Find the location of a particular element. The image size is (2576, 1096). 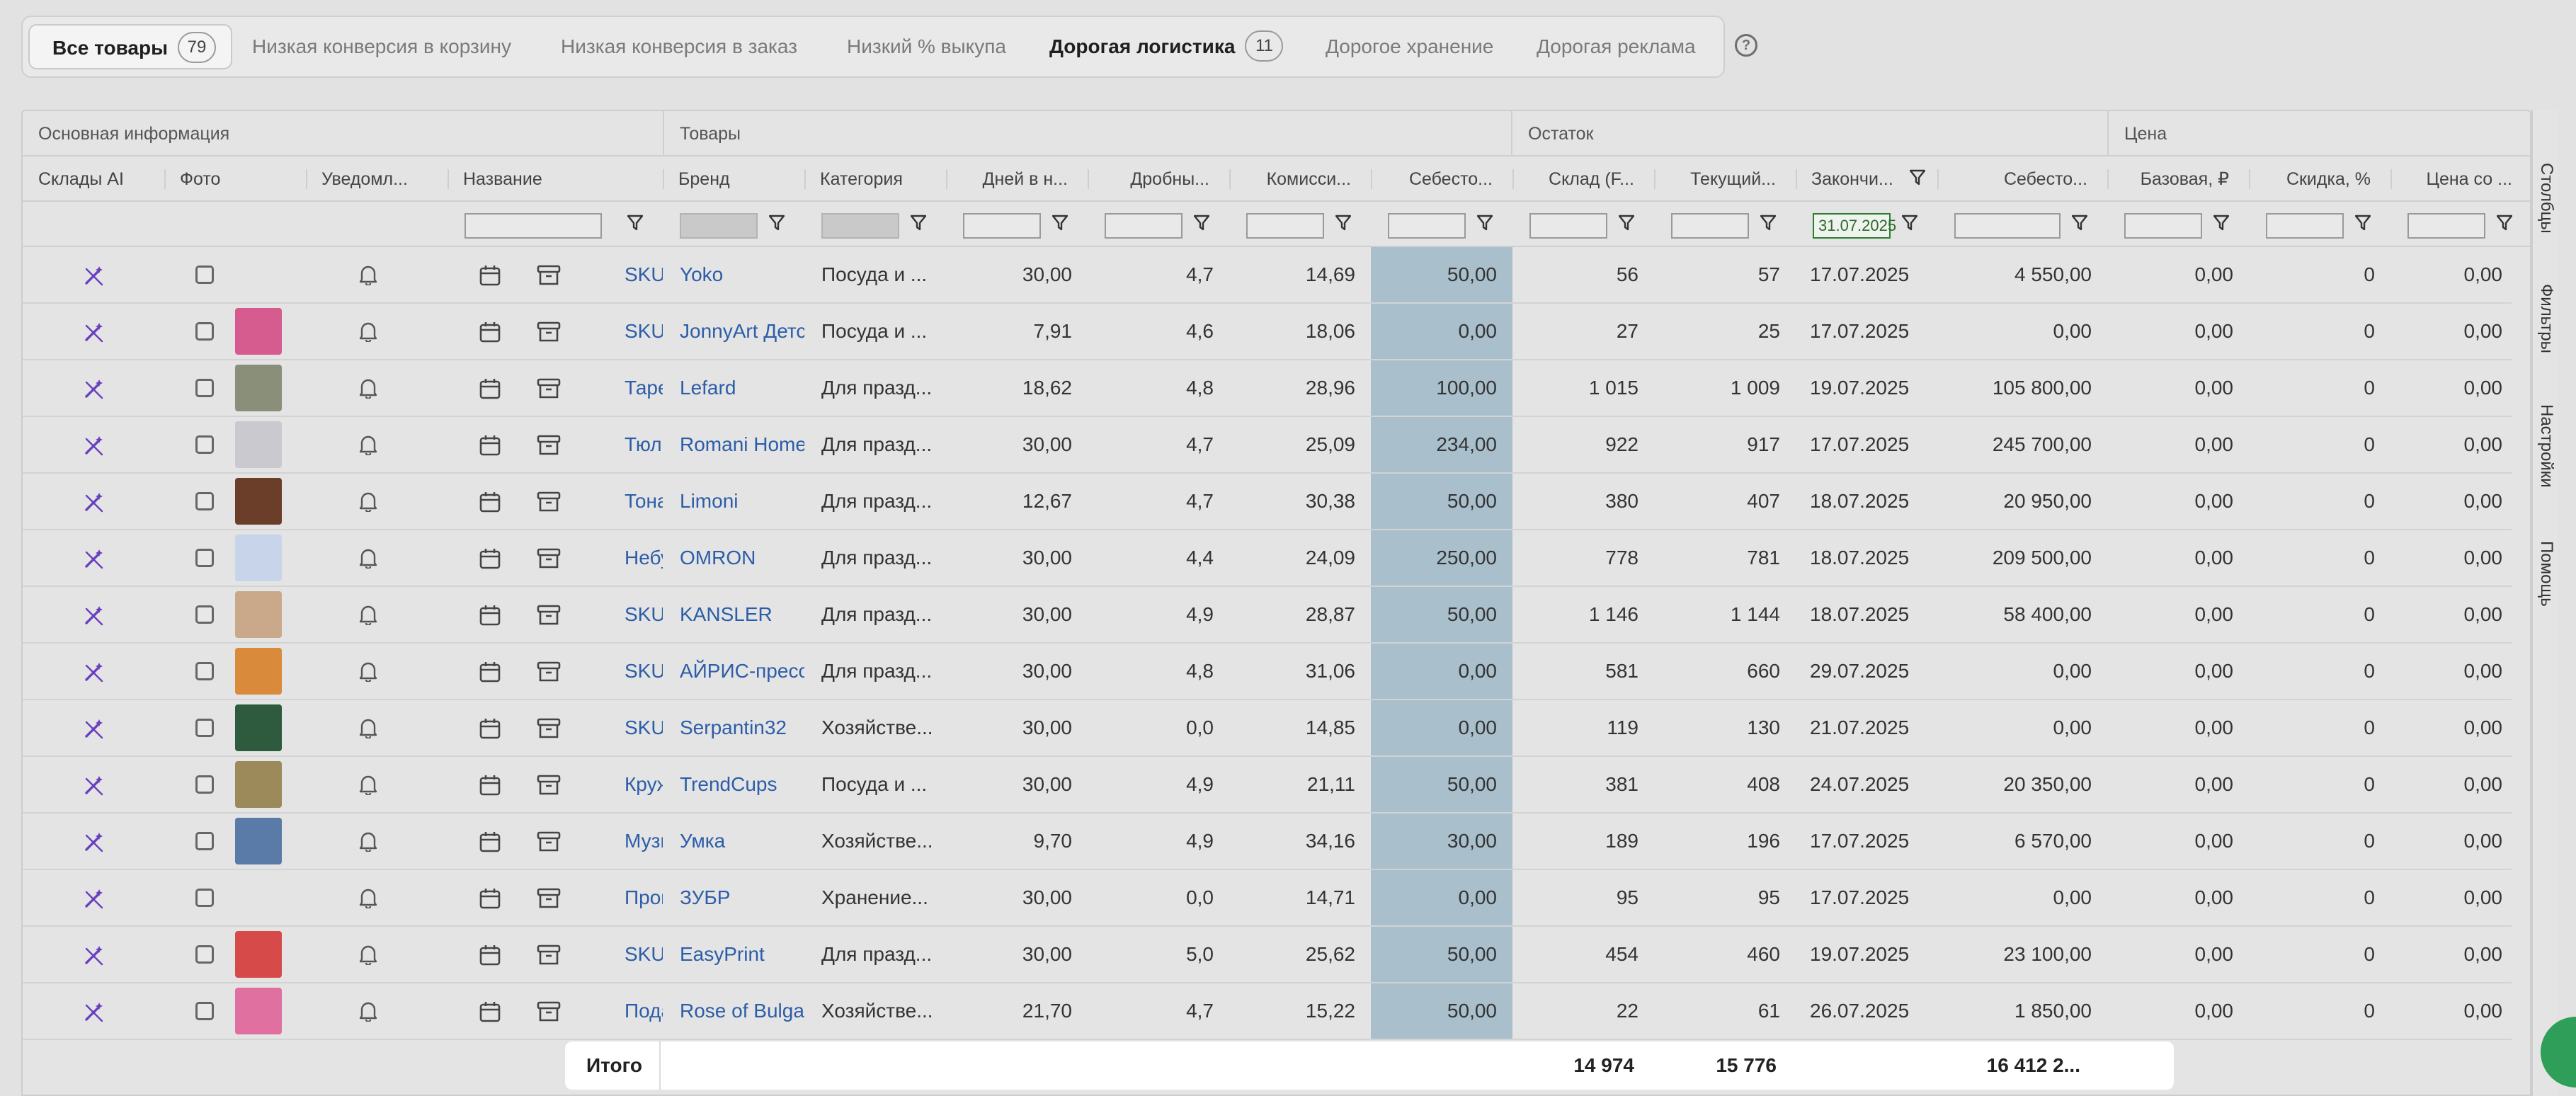

product-name: Кружк is located at coordinates (555, 784).